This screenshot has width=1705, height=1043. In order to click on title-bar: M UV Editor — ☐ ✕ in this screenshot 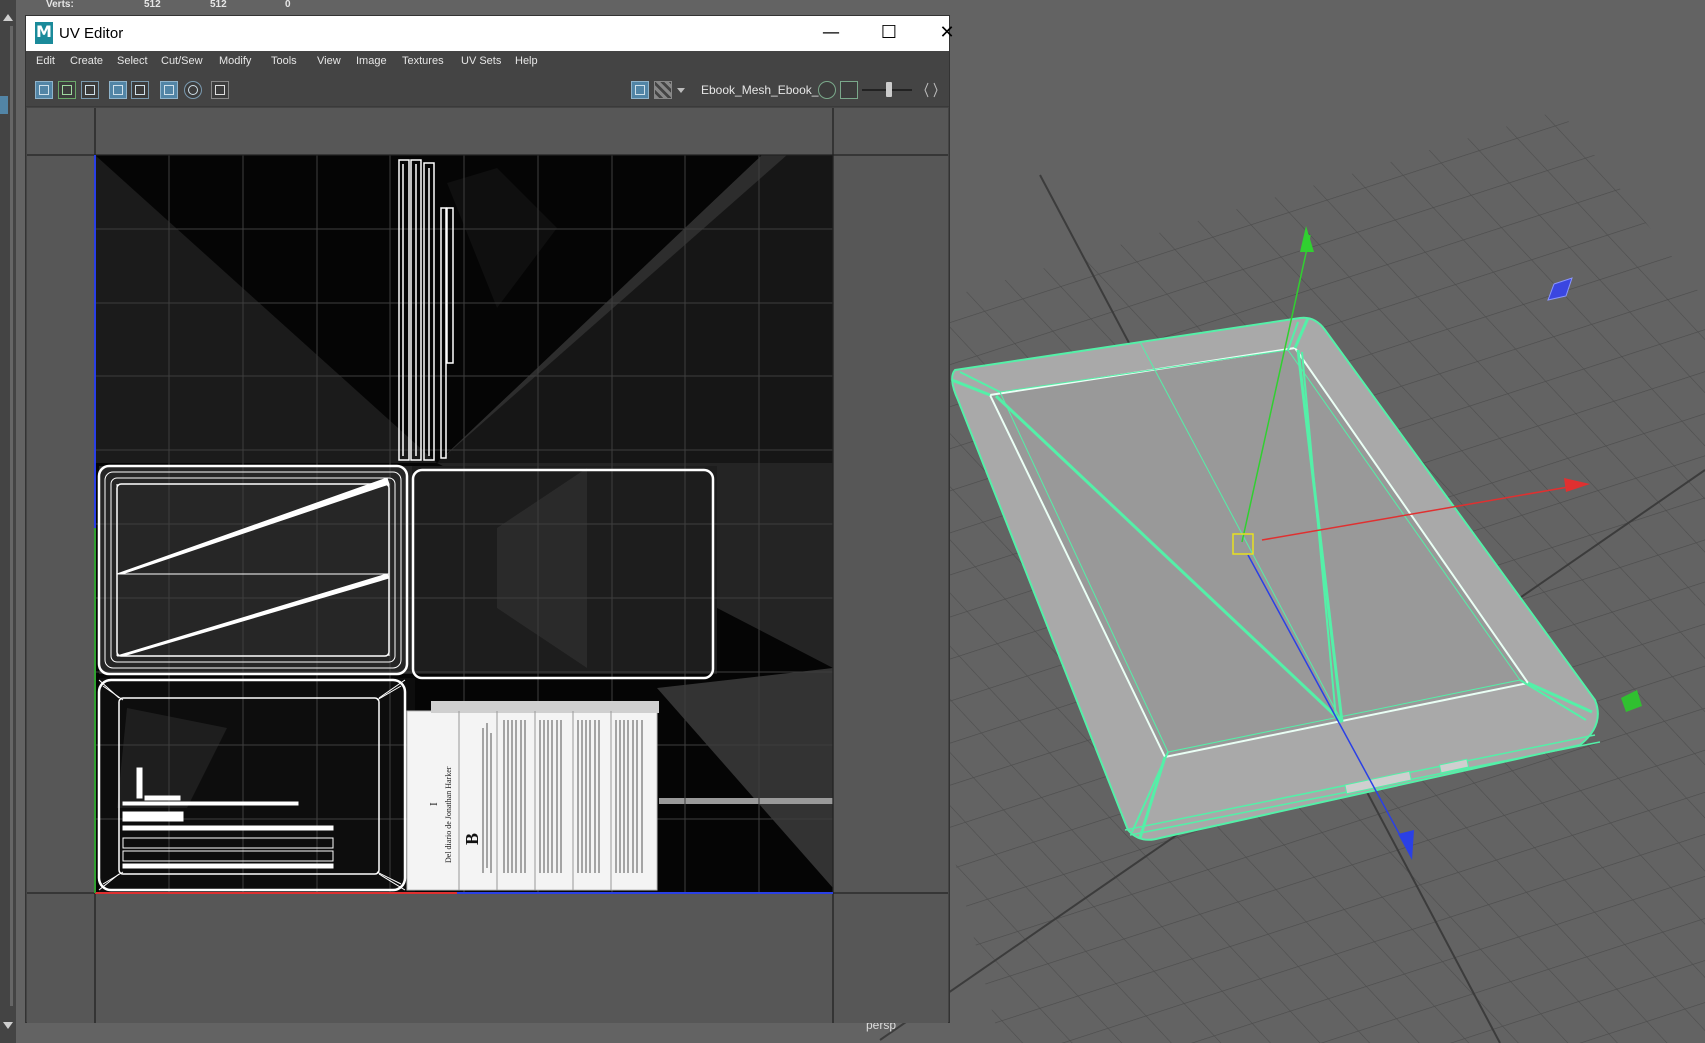, I will do `click(490, 33)`.